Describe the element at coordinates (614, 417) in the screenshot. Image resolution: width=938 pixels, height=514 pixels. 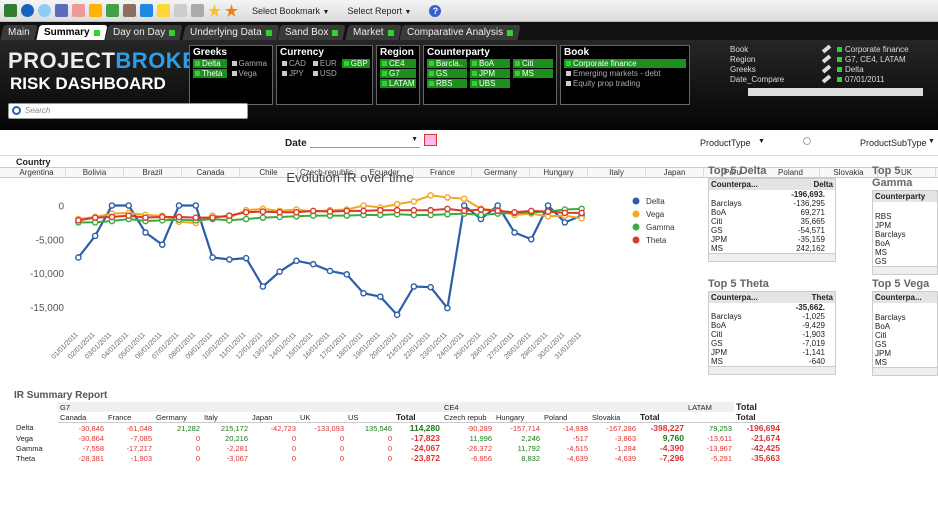
I see `column-header: Slovakia` at that location.